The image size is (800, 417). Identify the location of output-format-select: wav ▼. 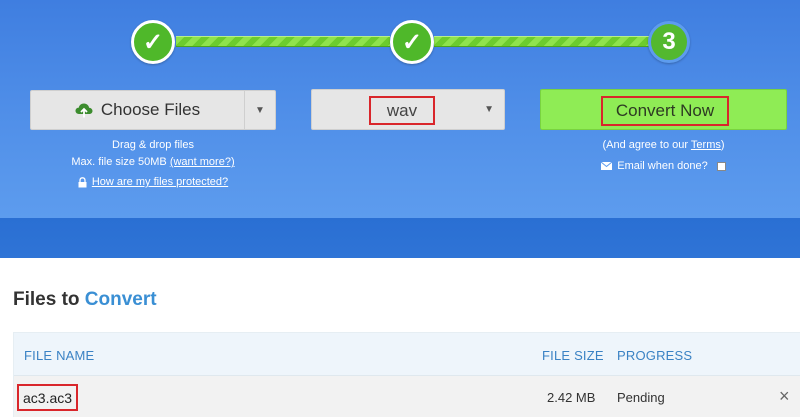
(408, 109).